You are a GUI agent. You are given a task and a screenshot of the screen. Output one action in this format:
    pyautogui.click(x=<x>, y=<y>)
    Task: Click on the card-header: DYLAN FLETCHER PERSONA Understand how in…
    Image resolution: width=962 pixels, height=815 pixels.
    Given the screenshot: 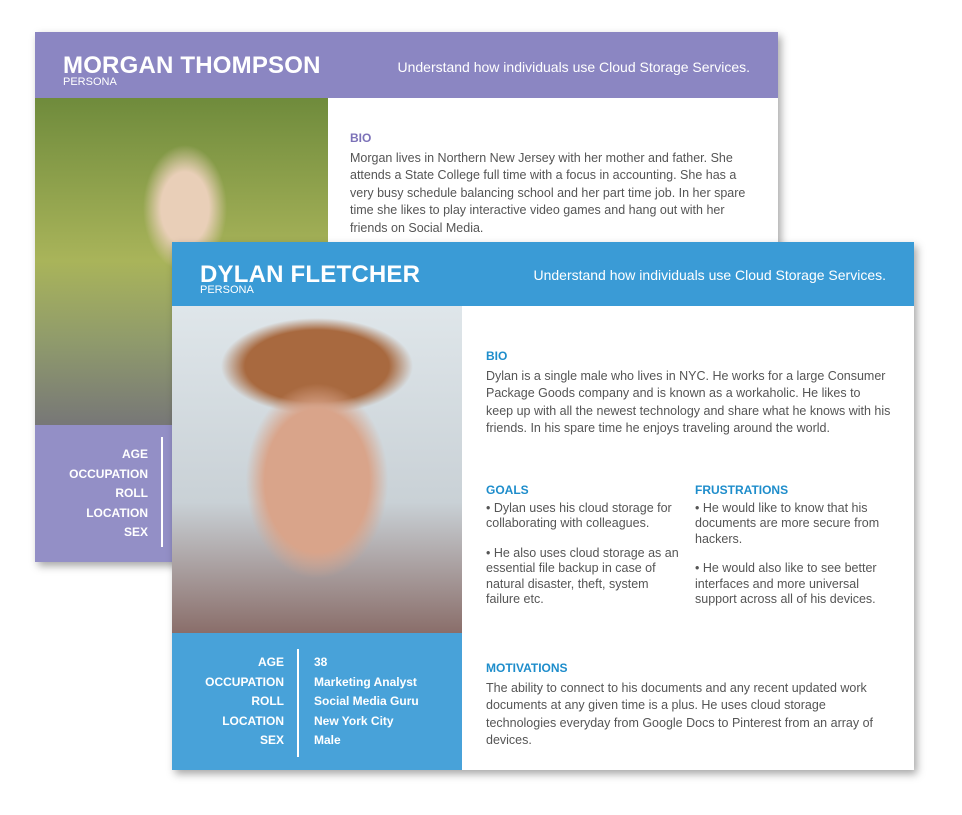 What is the action you would take?
    pyautogui.click(x=543, y=274)
    